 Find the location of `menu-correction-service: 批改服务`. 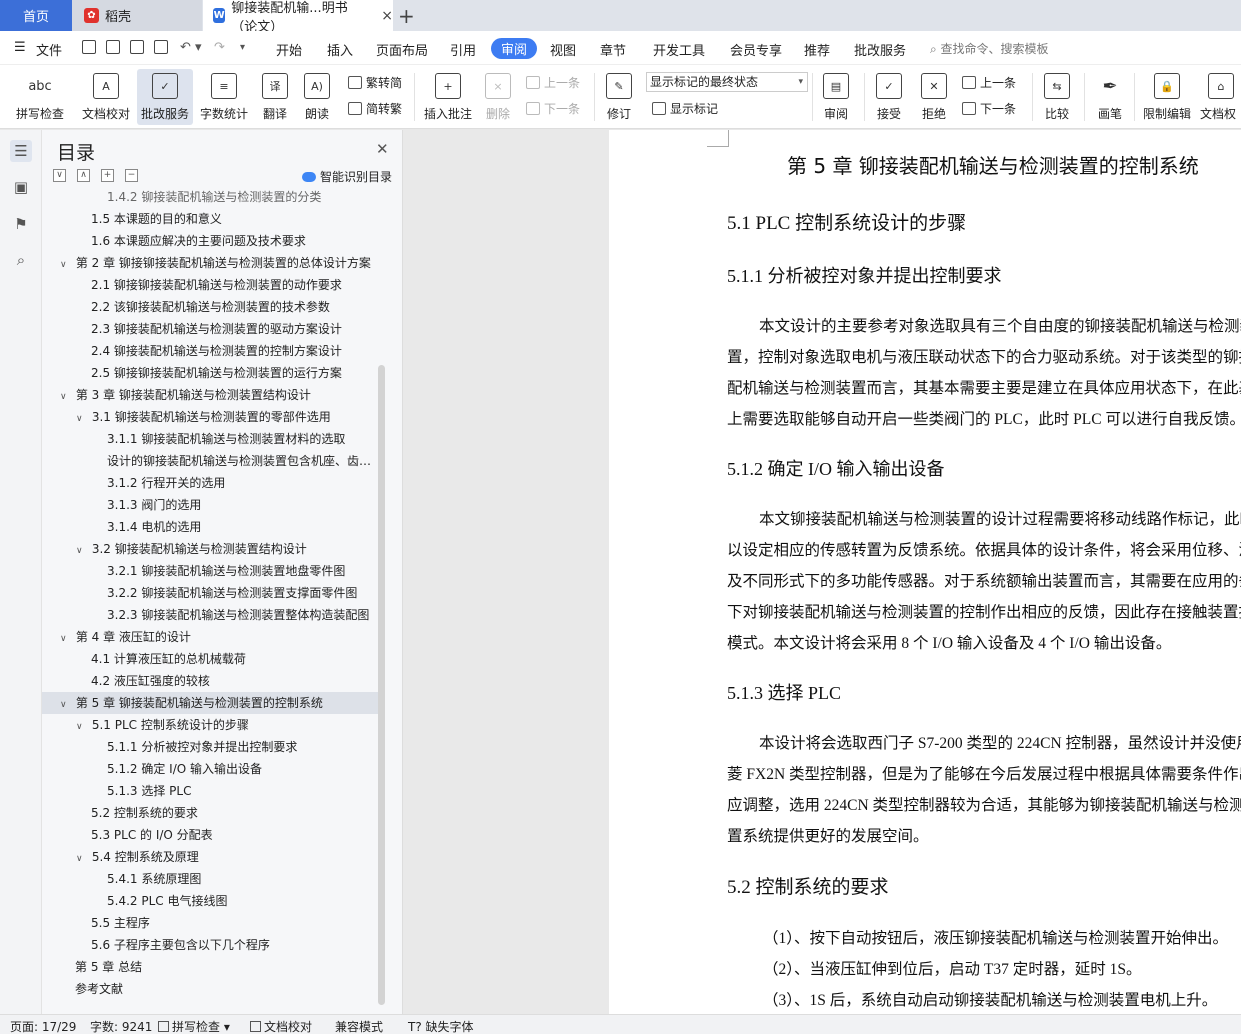

menu-correction-service: 批改服务 is located at coordinates (880, 49).